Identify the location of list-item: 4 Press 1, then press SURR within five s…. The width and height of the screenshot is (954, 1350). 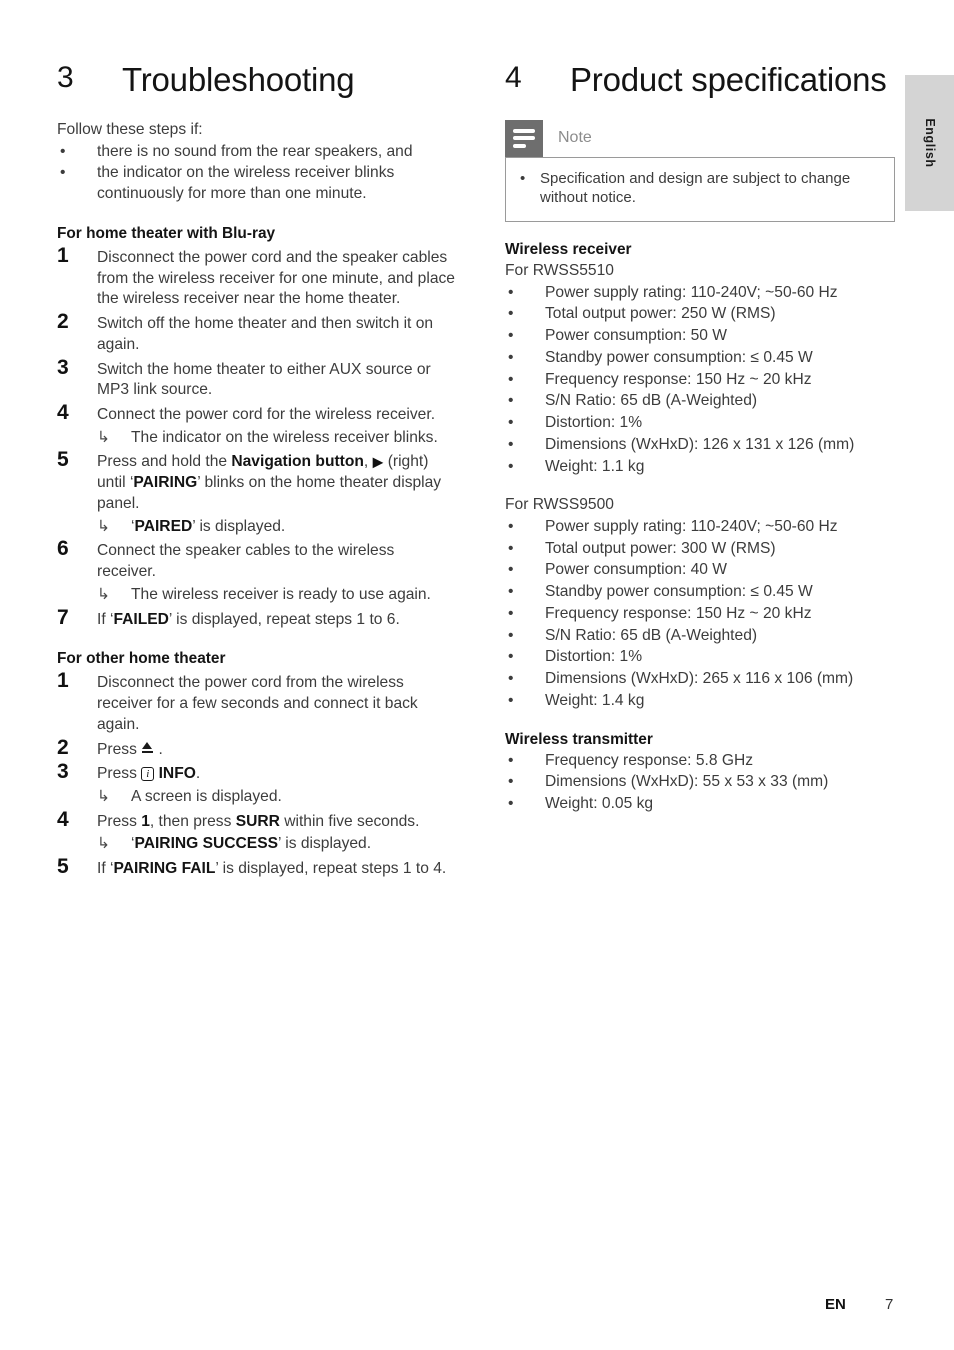
(257, 832).